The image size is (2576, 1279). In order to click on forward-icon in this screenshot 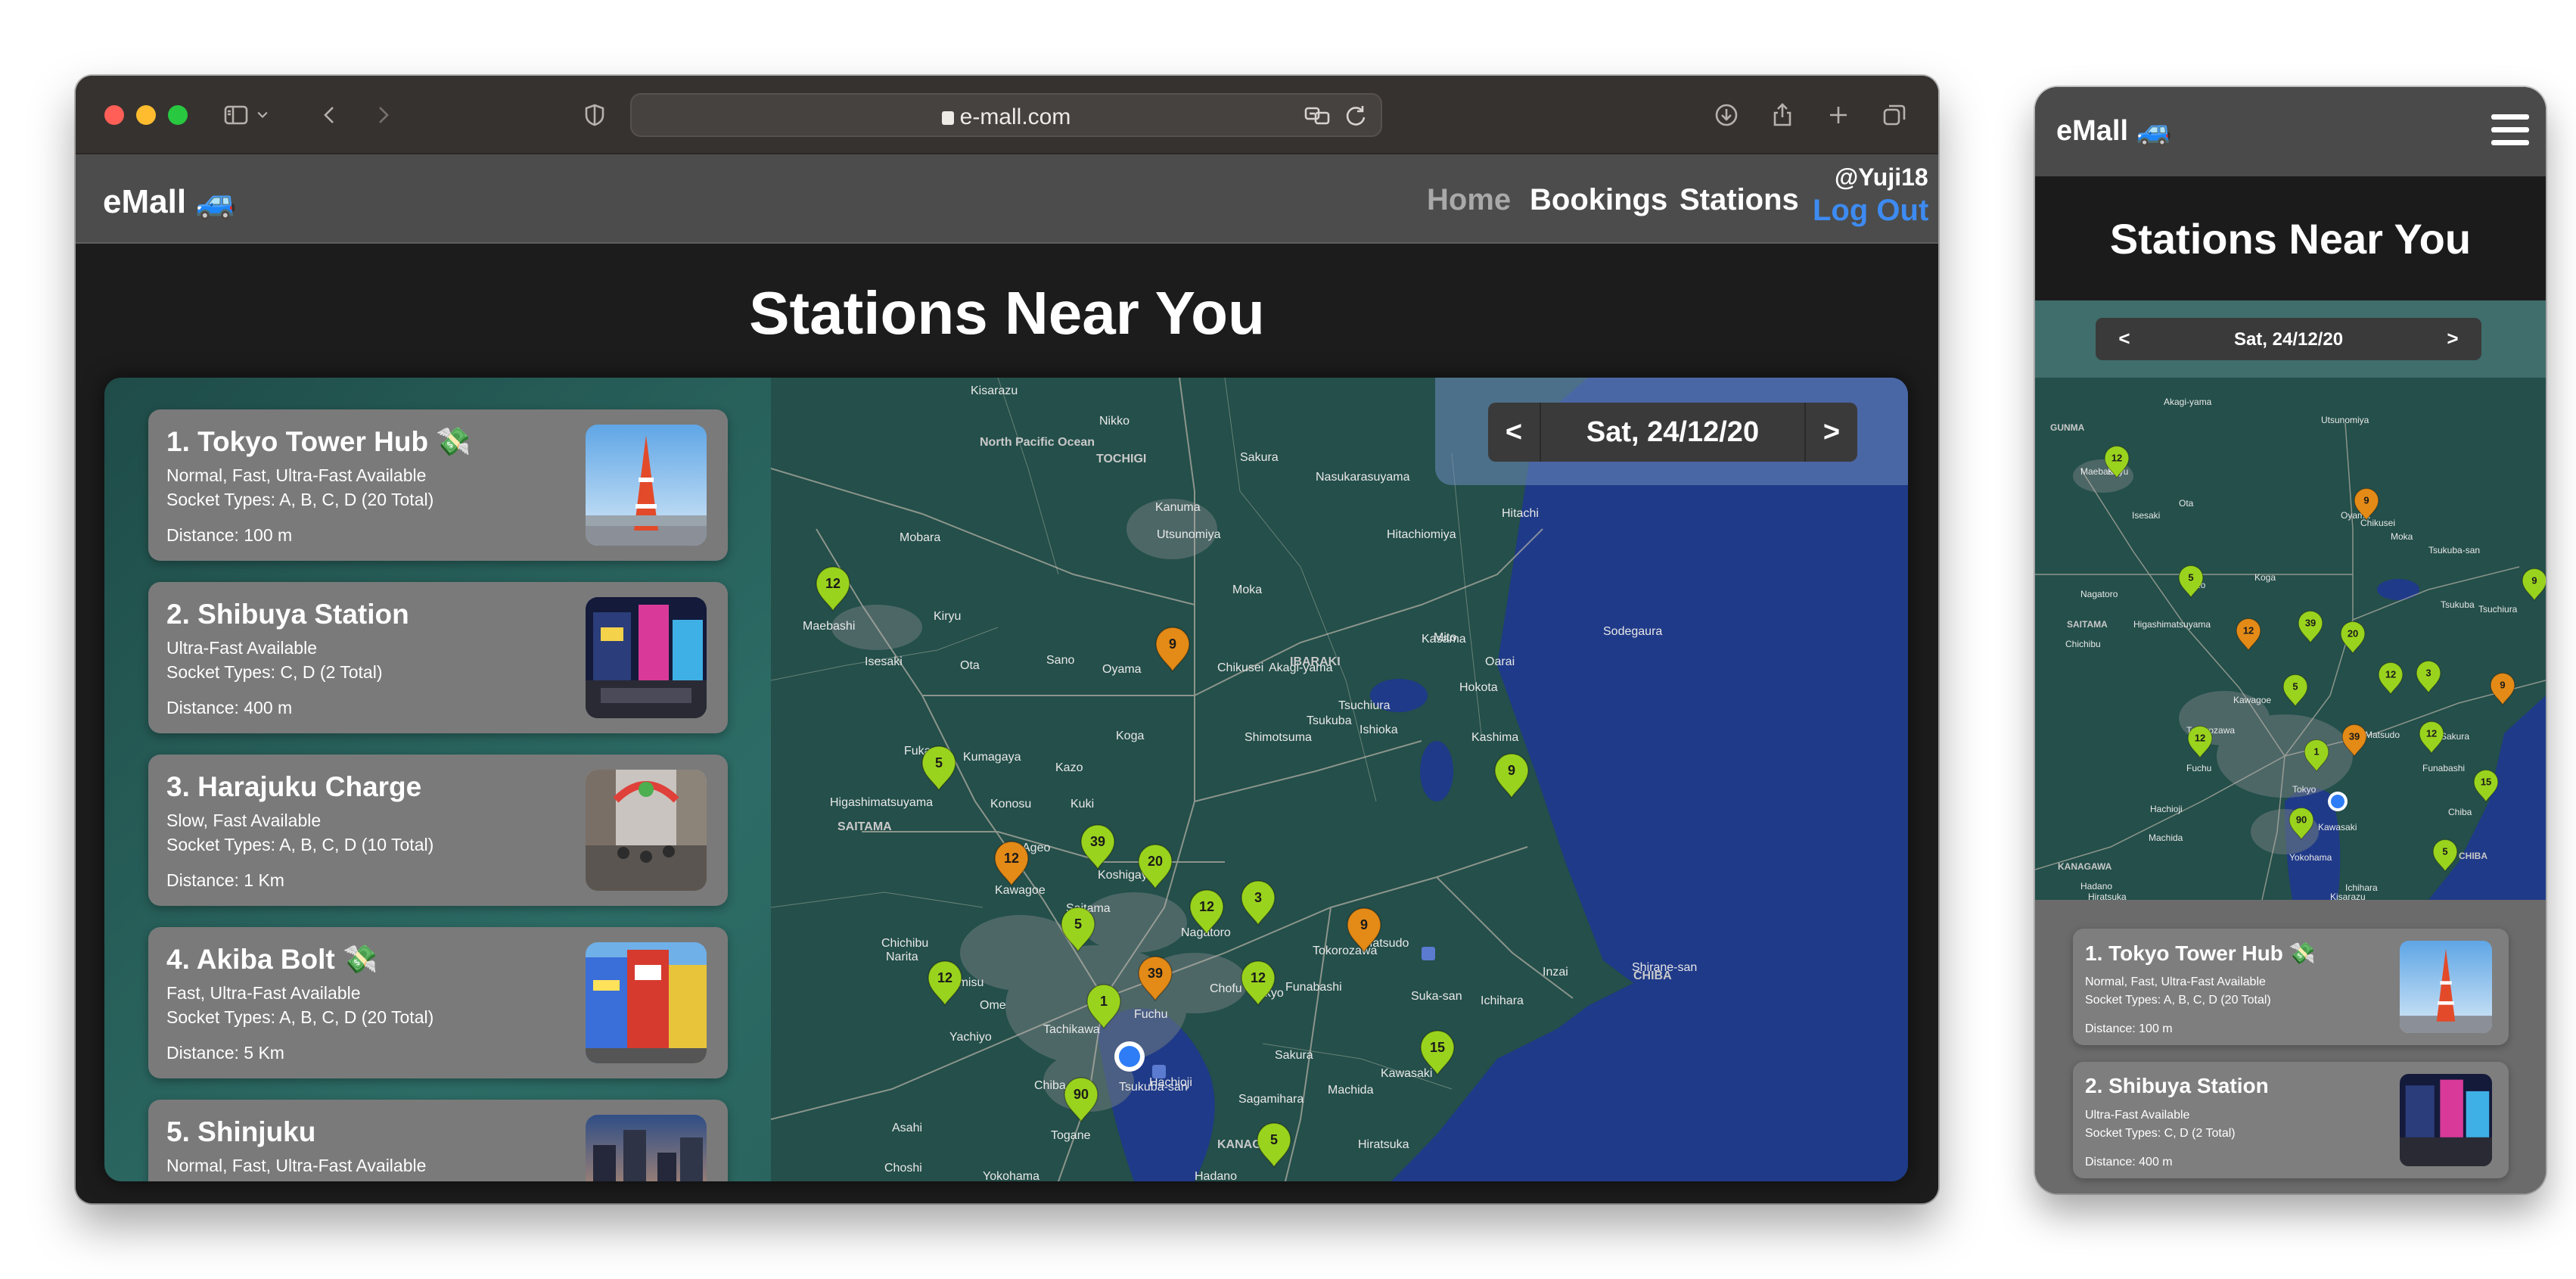, I will do `click(382, 115)`.